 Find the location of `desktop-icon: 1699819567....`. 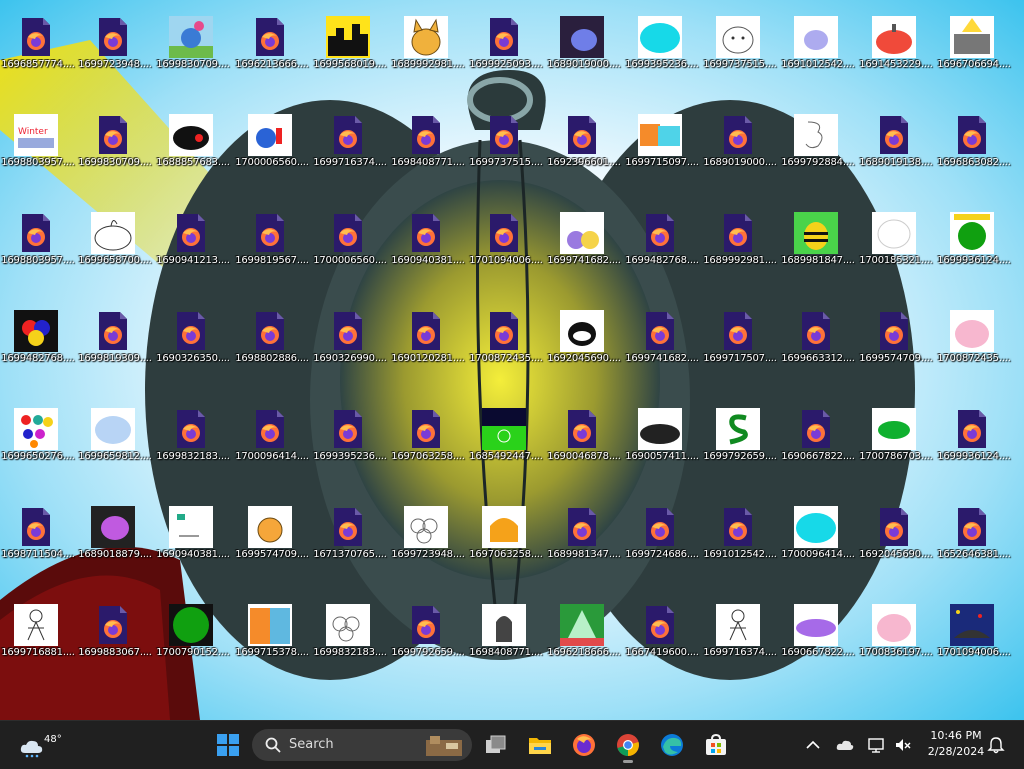

desktop-icon: 1699819567.... is located at coordinates (271, 240).